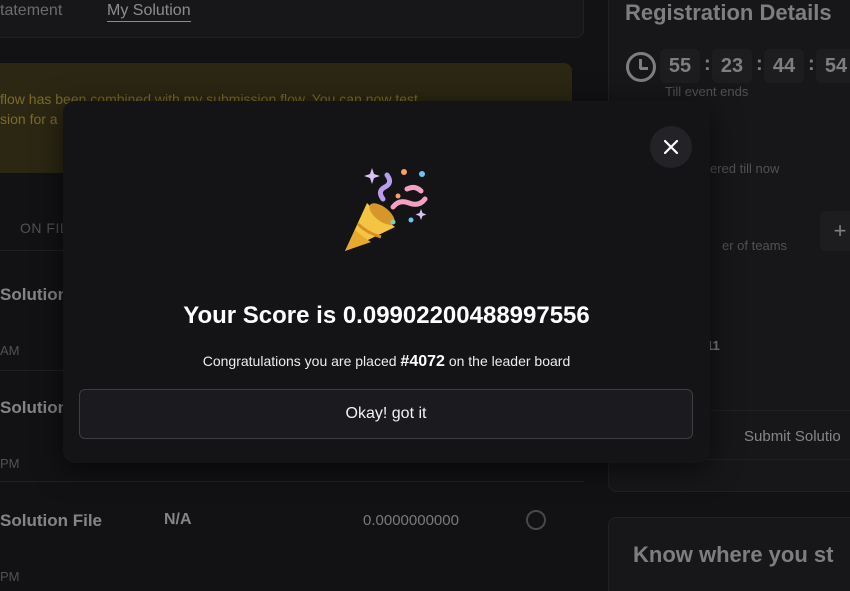 Image resolution: width=850 pixels, height=591 pixels. I want to click on close-icon, so click(671, 147).